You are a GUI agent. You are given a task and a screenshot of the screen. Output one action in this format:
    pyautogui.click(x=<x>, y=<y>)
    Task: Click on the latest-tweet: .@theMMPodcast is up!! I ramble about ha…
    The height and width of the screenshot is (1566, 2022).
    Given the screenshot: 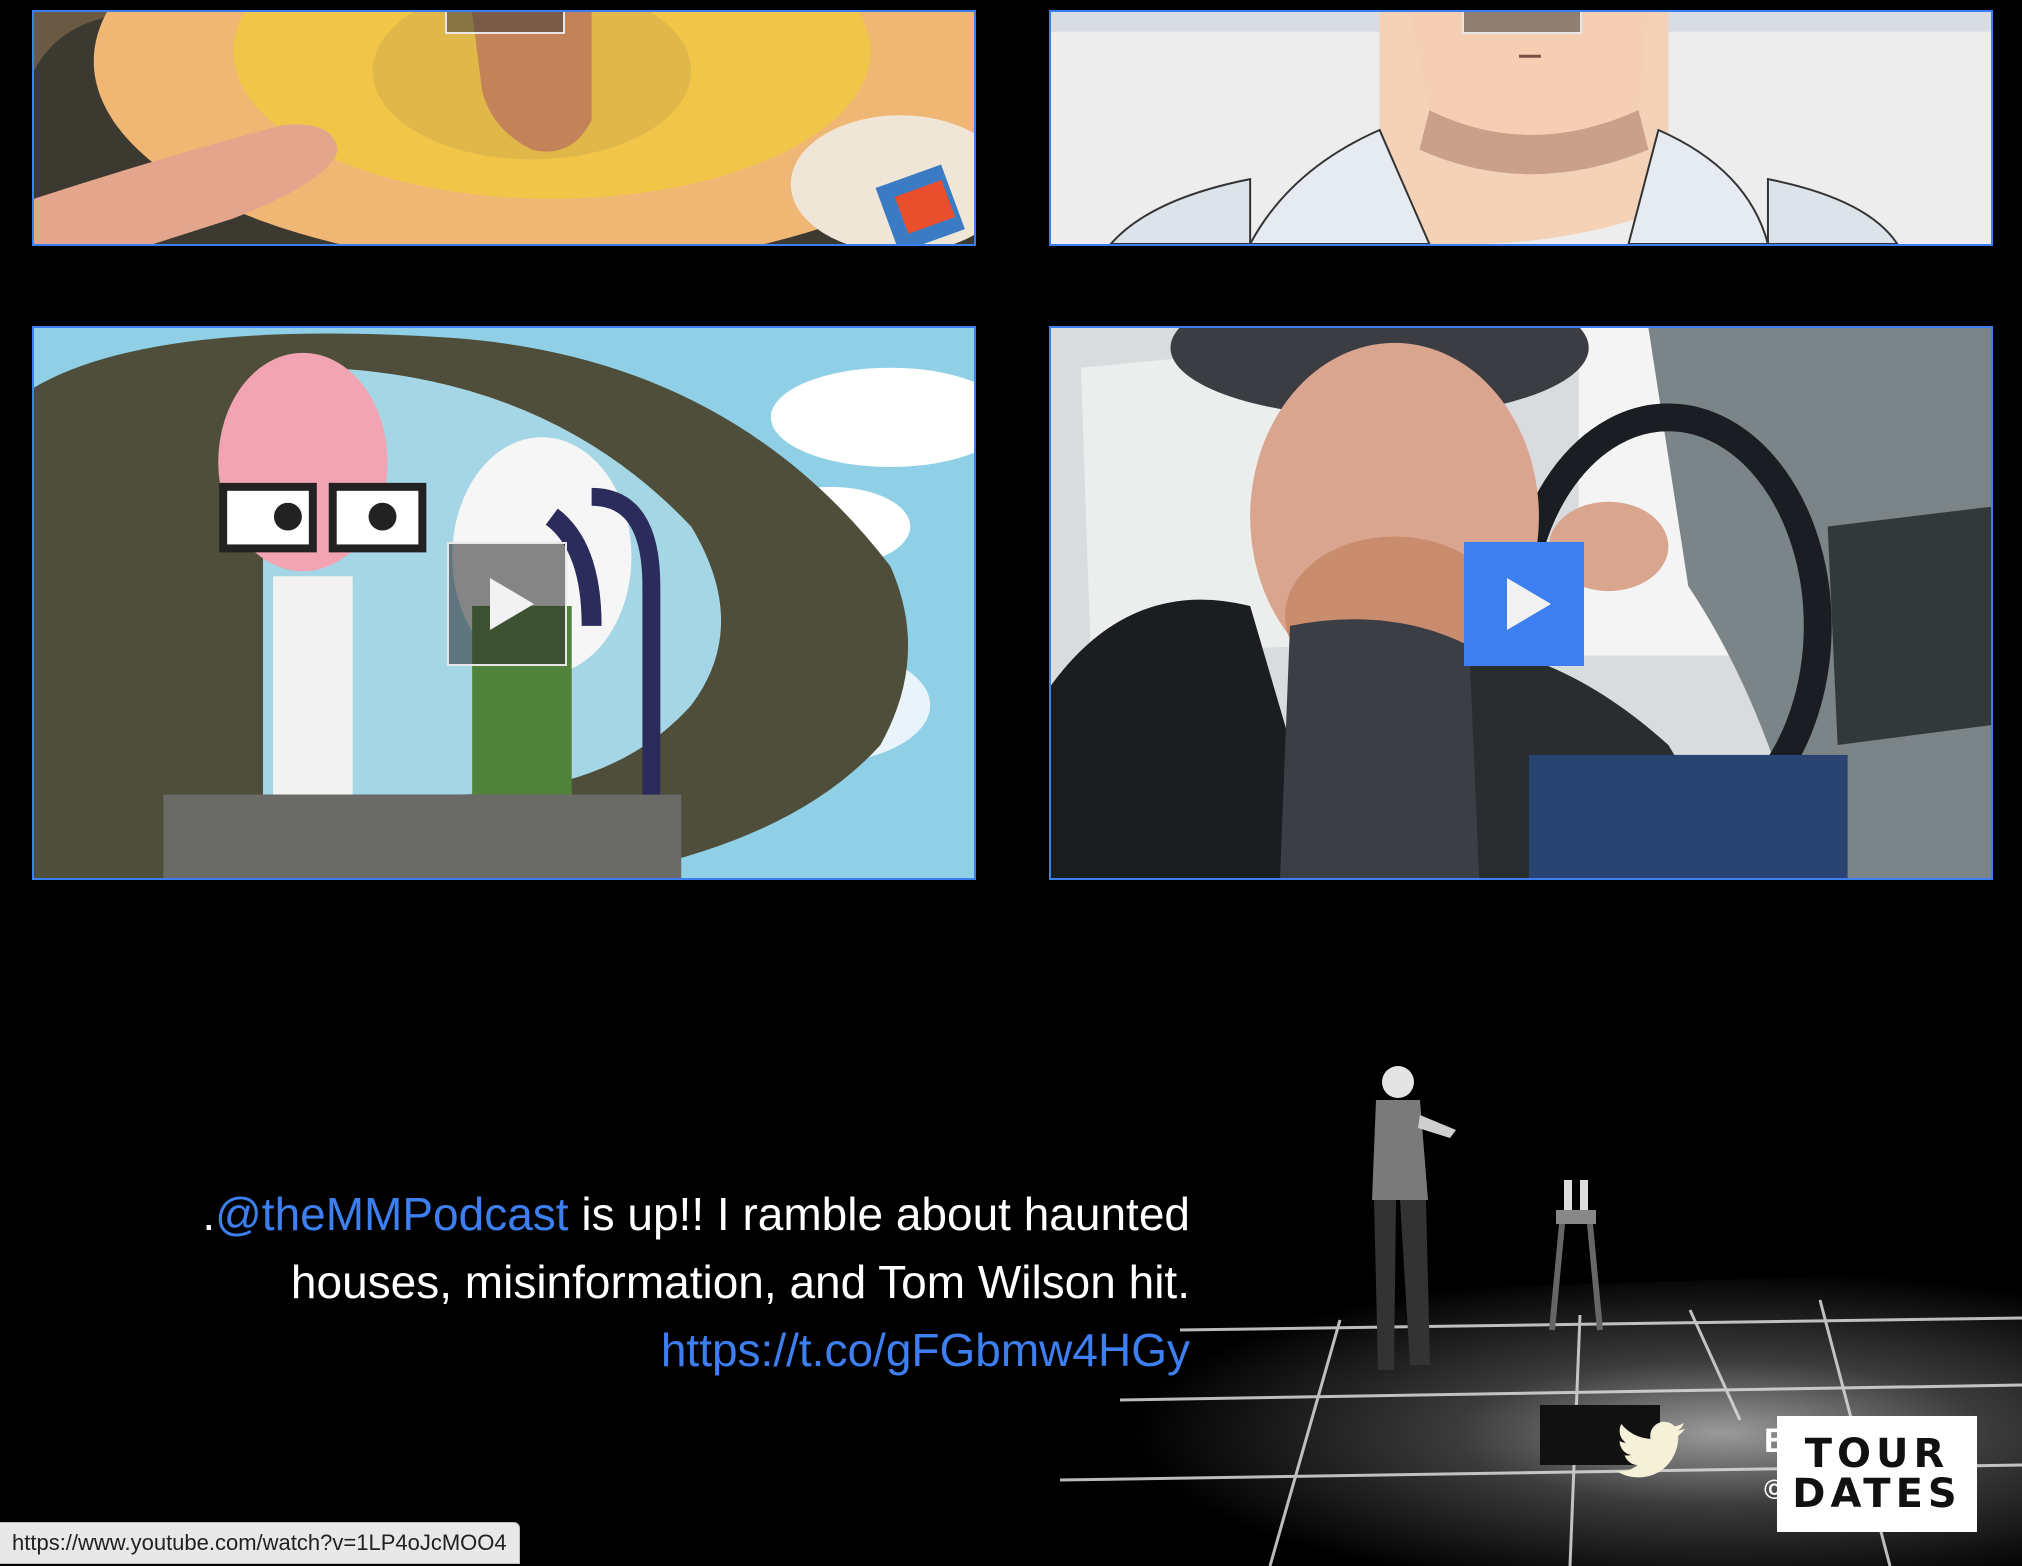 What is the action you would take?
    pyautogui.click(x=640, y=1282)
    